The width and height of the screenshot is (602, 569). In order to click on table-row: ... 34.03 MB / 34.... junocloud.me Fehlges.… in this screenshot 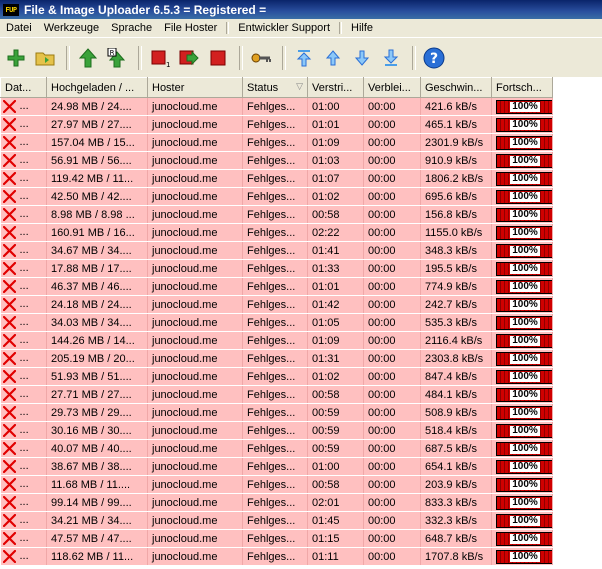, I will do `click(276, 322)`.